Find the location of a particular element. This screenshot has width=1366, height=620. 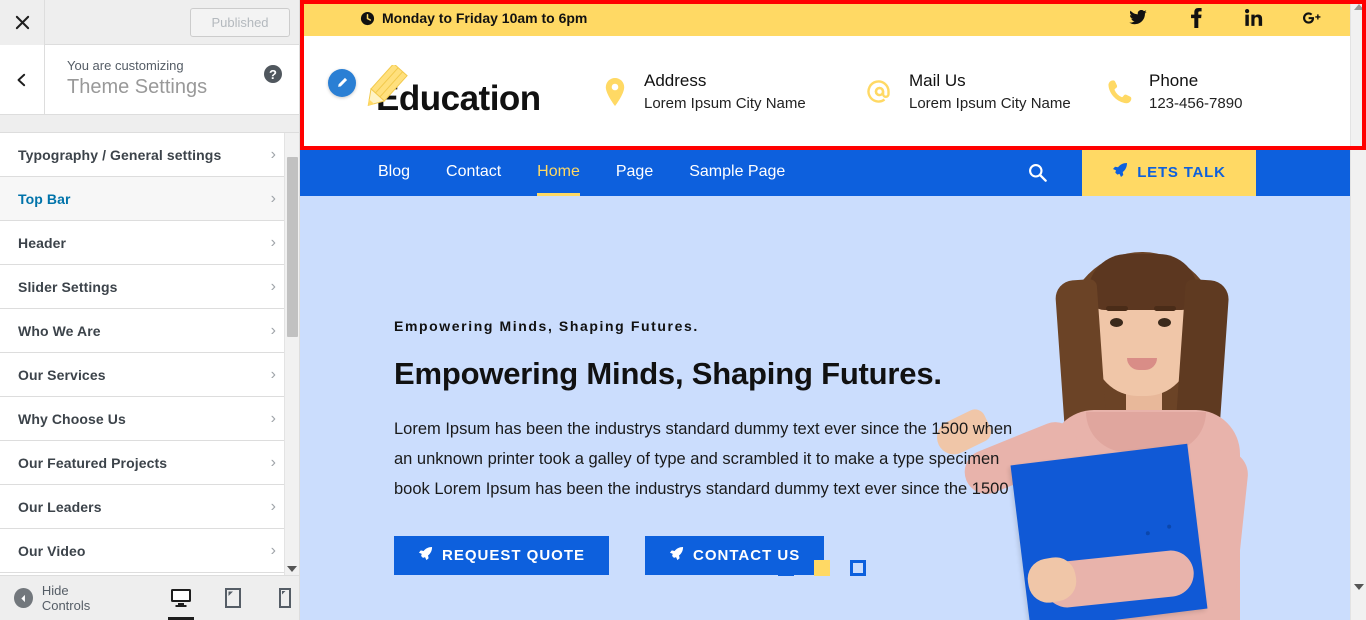

panel-label: Our Video is located at coordinates (52, 550).